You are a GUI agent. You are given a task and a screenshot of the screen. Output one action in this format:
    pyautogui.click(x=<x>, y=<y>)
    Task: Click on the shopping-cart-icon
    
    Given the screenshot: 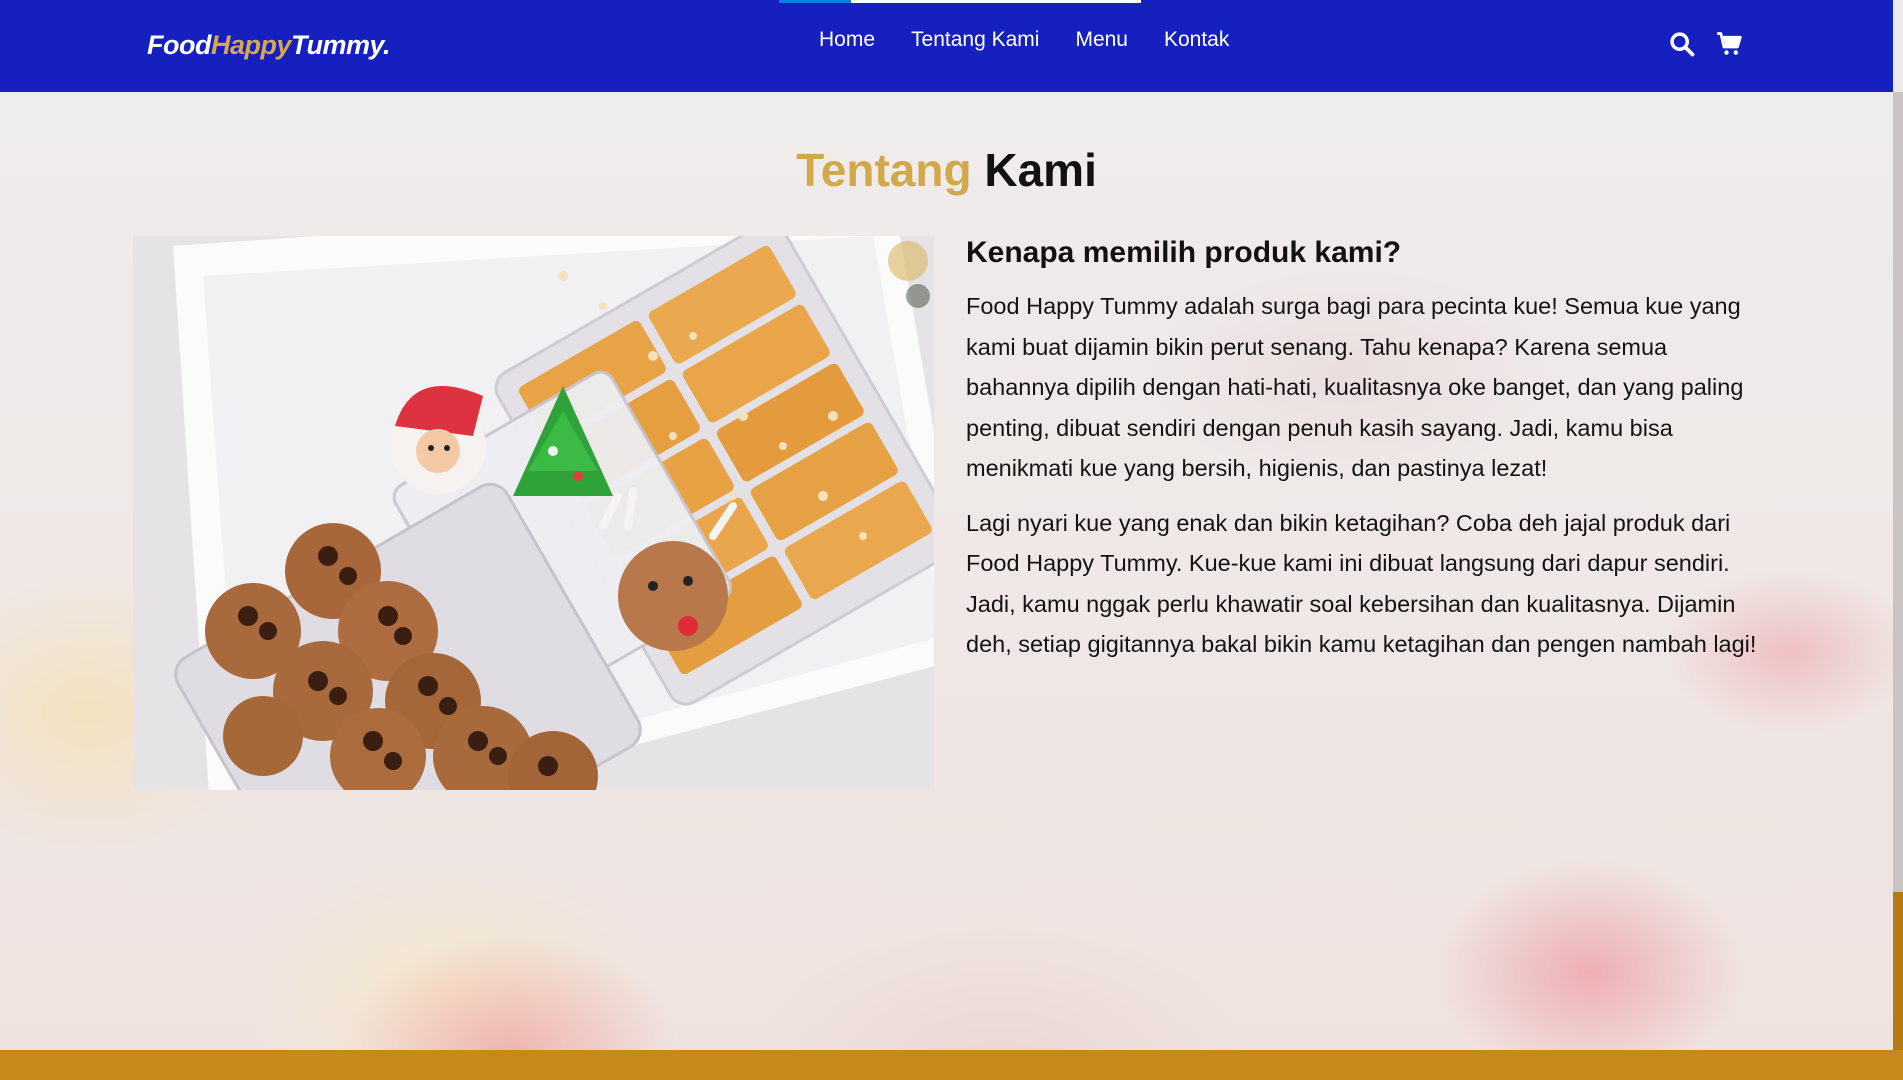 What is the action you would take?
    pyautogui.click(x=1730, y=44)
    